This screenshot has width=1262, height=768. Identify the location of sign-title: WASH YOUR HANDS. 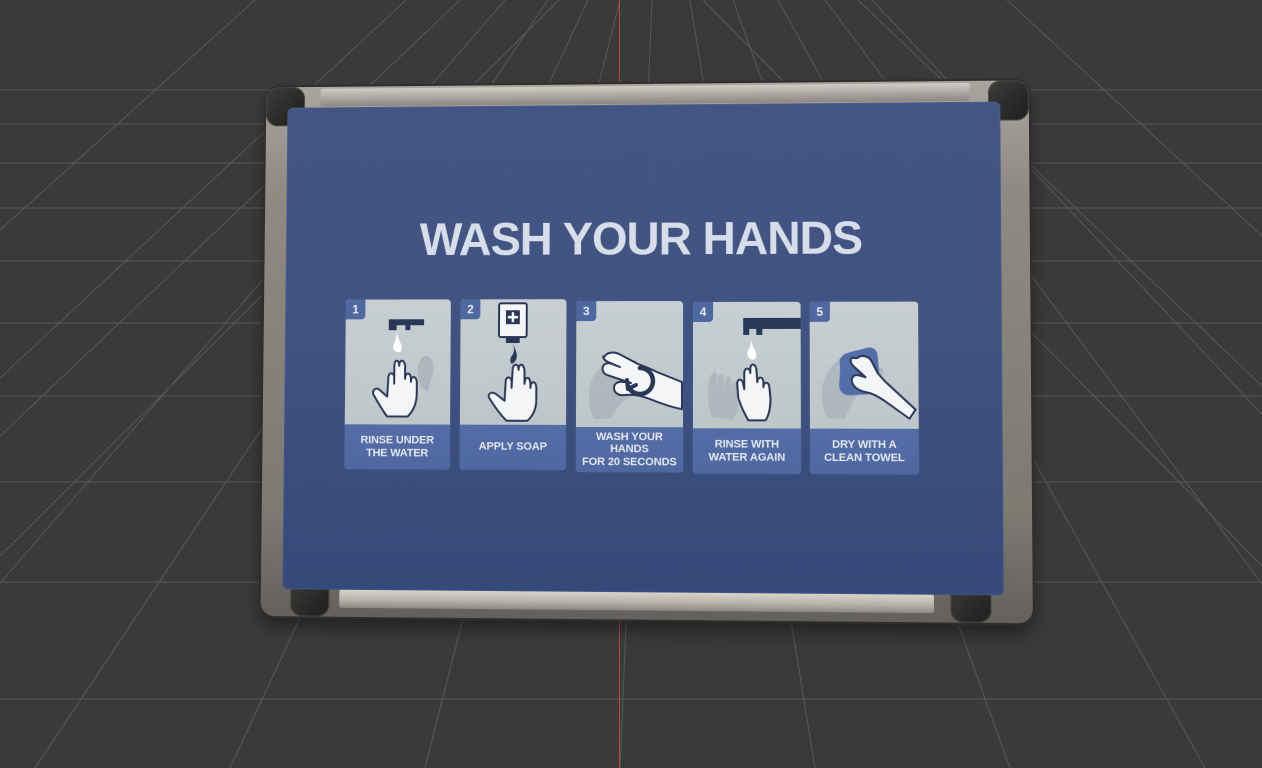
(644, 238).